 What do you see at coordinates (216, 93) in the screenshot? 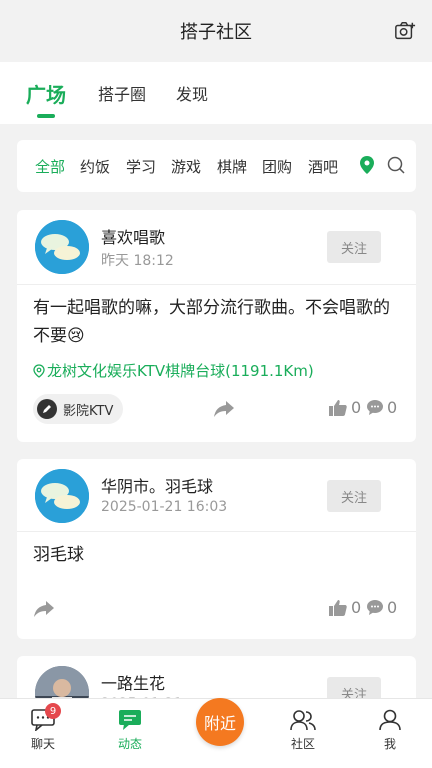
I see `main-tabs: 广场 搭子圈 发现` at bounding box center [216, 93].